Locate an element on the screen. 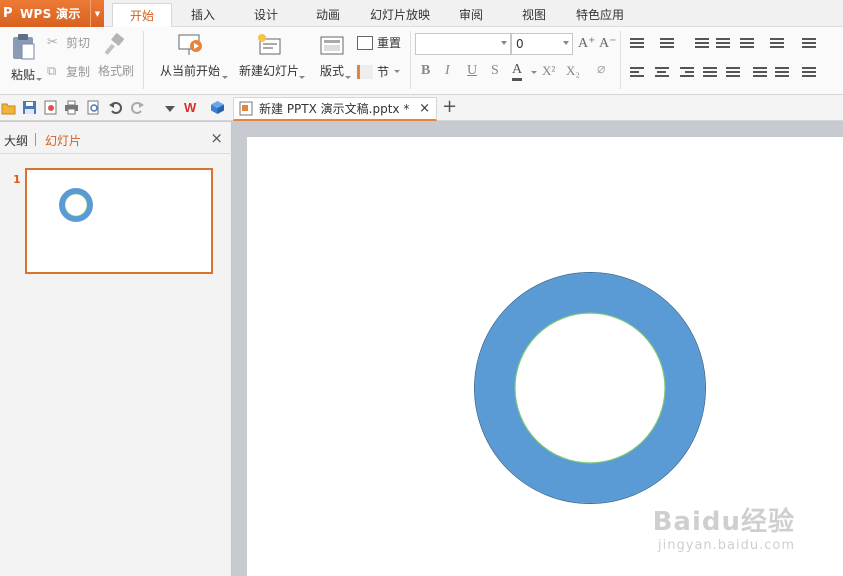  cut-button: ✂ 剪切 is located at coordinates (68, 42).